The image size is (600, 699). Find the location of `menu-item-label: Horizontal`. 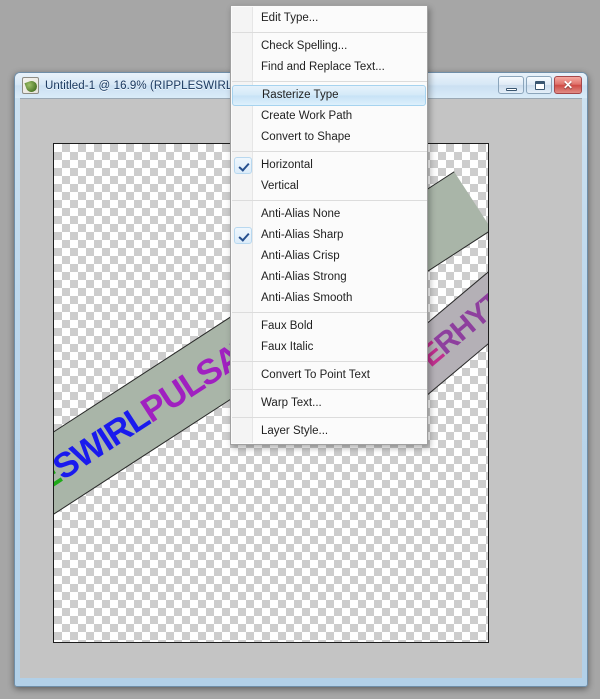

menu-item-label: Horizontal is located at coordinates (287, 165).